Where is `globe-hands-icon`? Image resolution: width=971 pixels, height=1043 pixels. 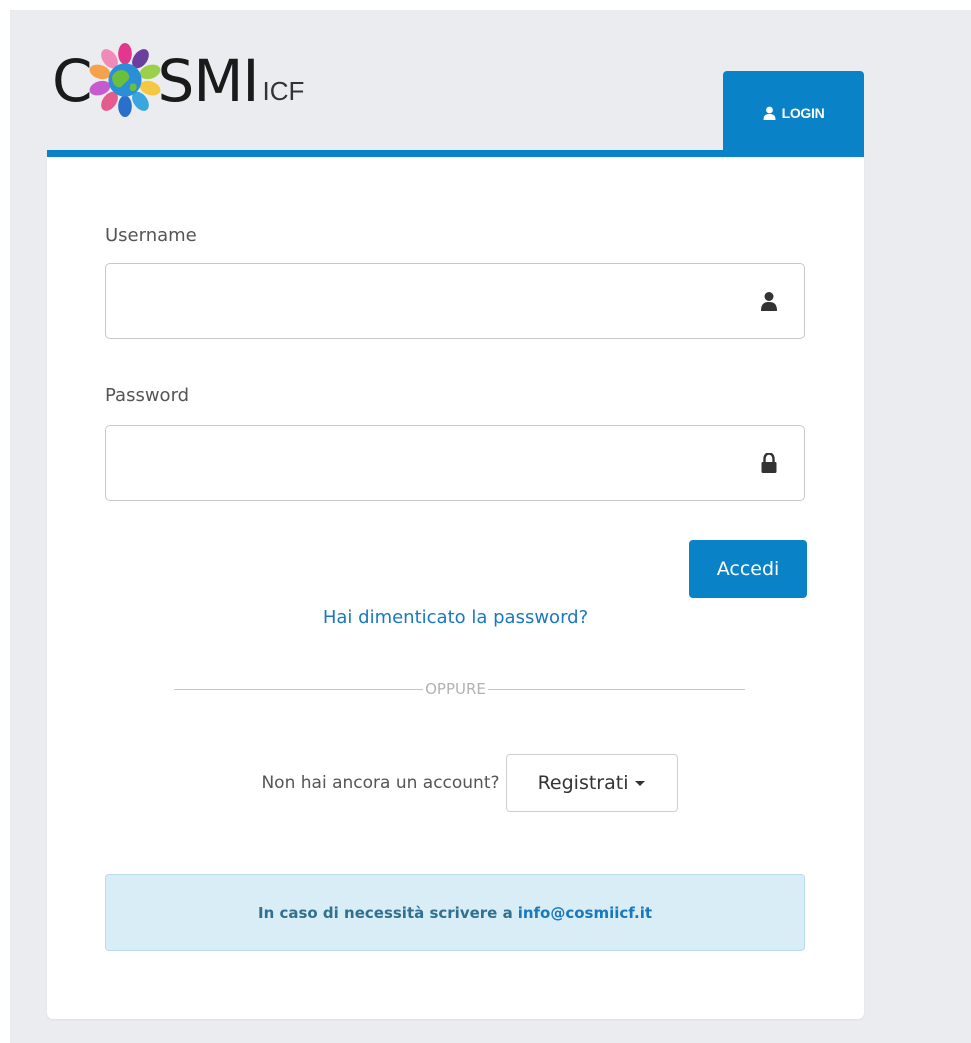 globe-hands-icon is located at coordinates (124, 80).